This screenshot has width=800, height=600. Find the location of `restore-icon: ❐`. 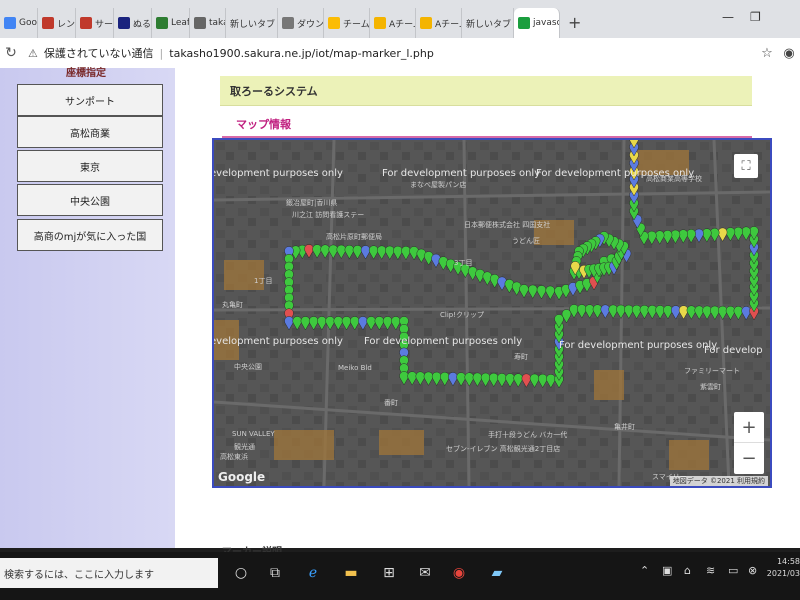

restore-icon: ❐ is located at coordinates (755, 17).